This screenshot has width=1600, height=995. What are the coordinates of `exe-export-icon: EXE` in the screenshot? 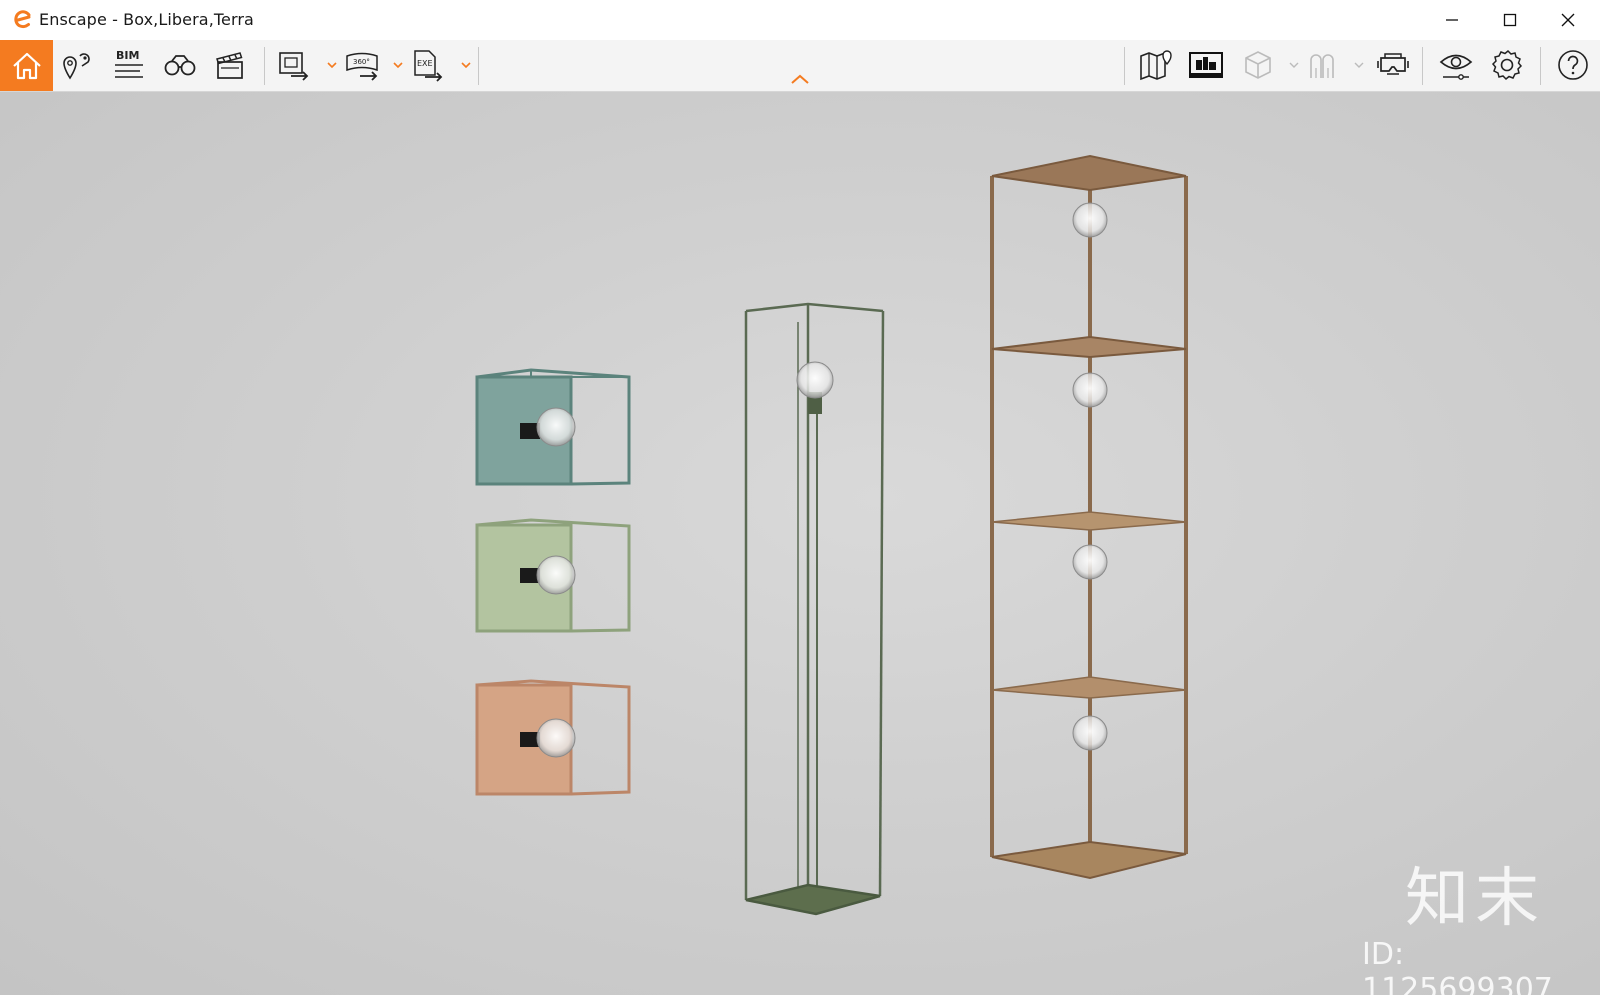 It's located at (428, 66).